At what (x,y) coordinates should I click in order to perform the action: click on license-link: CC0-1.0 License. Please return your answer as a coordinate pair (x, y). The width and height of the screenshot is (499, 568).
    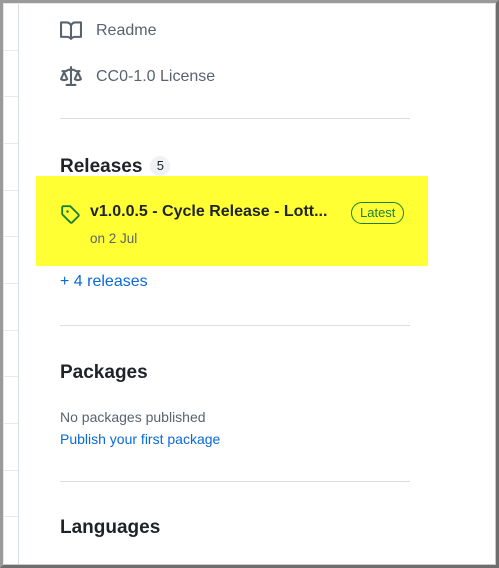
    Looking at the image, I should click on (137, 77).